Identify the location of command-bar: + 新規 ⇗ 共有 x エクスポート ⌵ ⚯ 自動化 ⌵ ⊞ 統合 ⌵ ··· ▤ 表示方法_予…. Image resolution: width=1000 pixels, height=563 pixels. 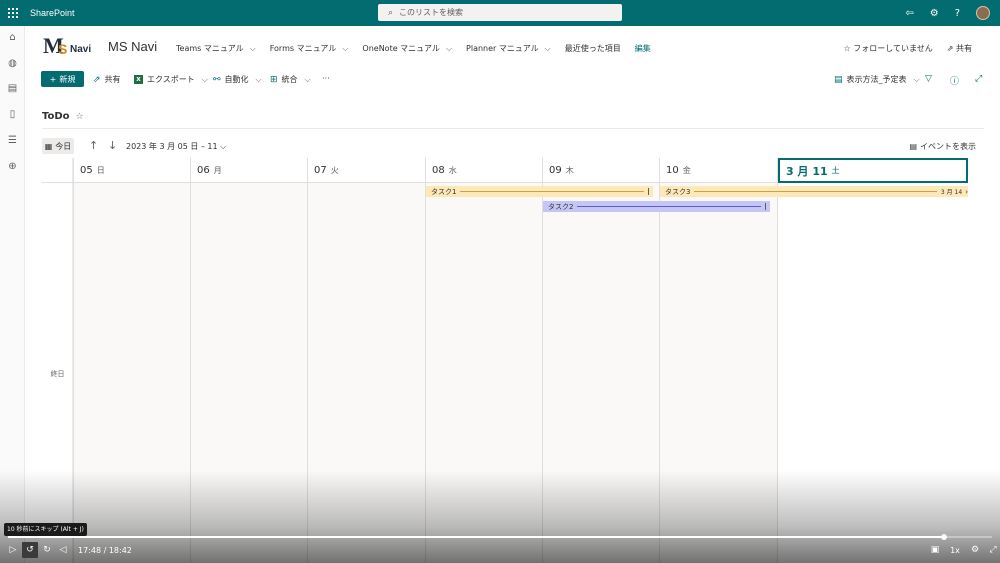
(512, 79).